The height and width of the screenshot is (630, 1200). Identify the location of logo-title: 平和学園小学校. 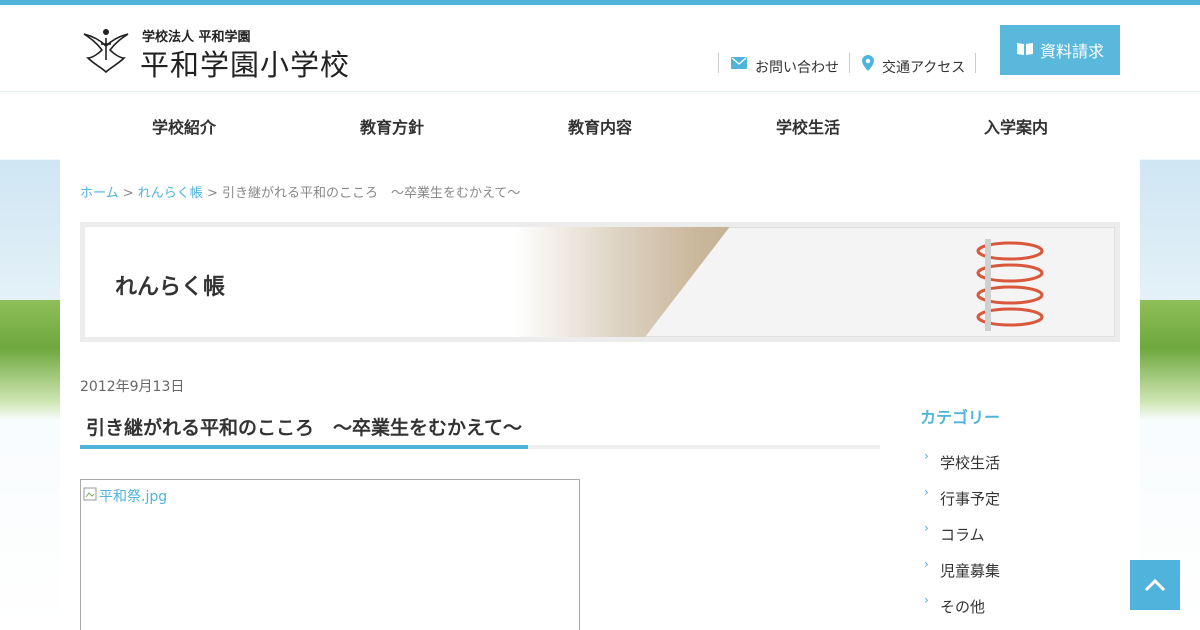
(245, 65).